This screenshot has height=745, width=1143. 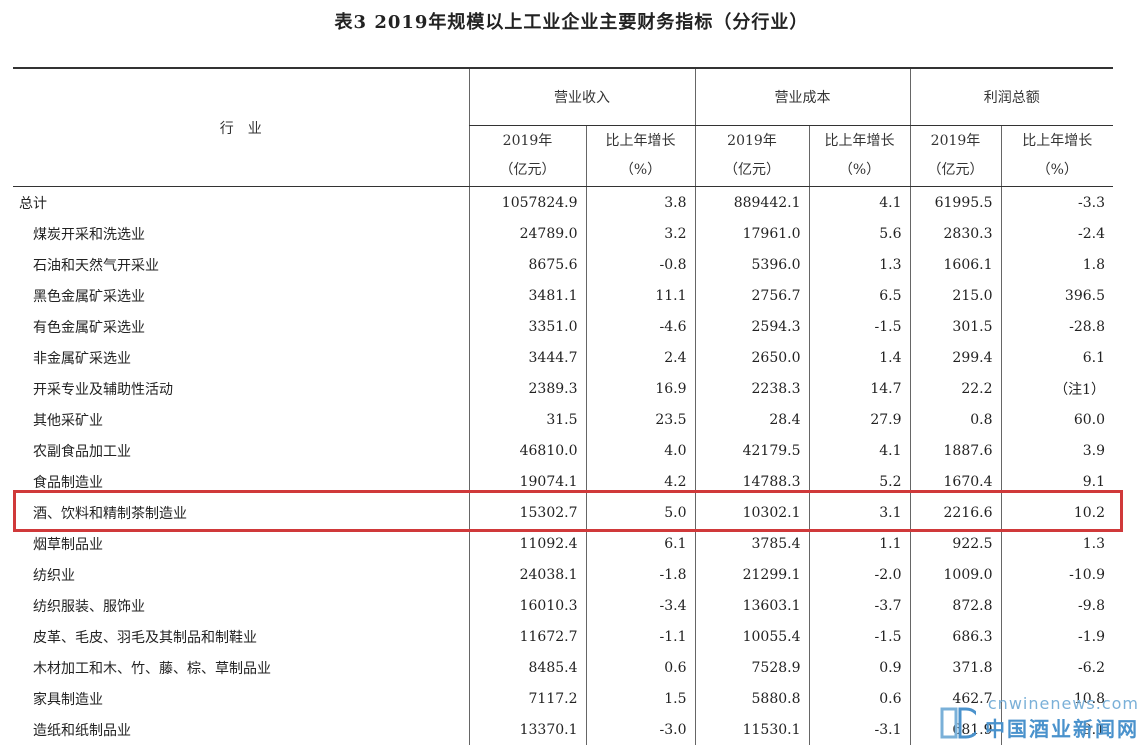 What do you see at coordinates (640, 419) in the screenshot?
I see `revenue-growth-cell: 23.5` at bounding box center [640, 419].